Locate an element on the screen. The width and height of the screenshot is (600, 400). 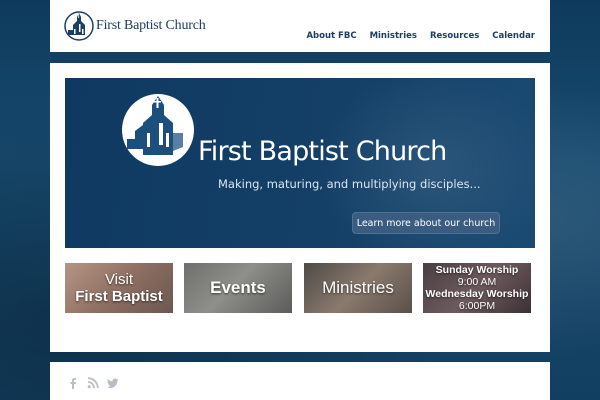
sunday-worship-time: 9:00 AM is located at coordinates (477, 282).